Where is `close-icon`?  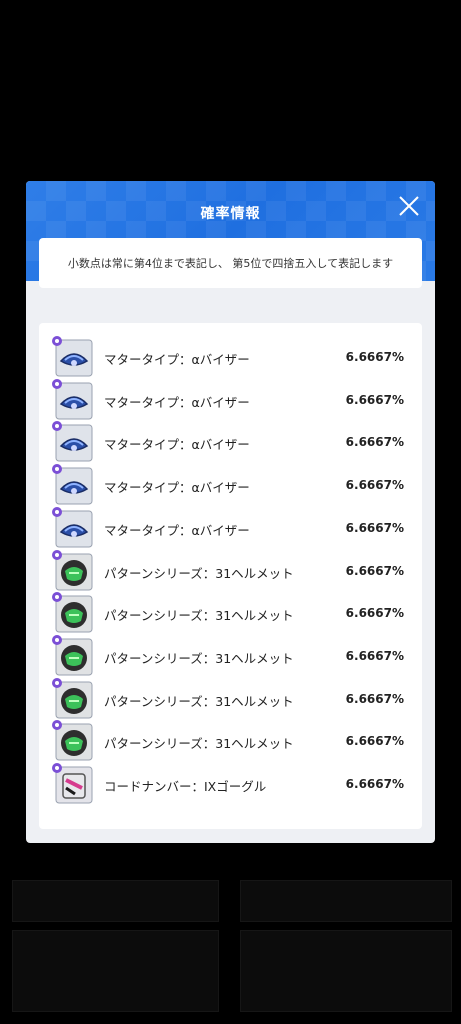
close-icon is located at coordinates (409, 206).